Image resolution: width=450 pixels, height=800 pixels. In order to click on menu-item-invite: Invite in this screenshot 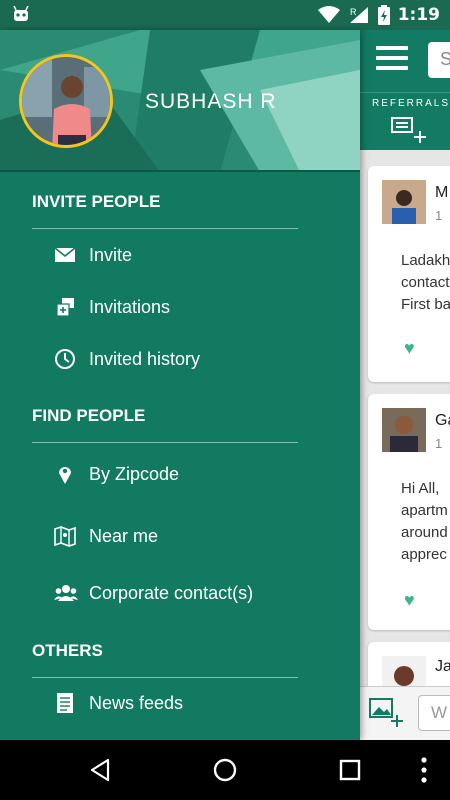, I will do `click(165, 256)`.